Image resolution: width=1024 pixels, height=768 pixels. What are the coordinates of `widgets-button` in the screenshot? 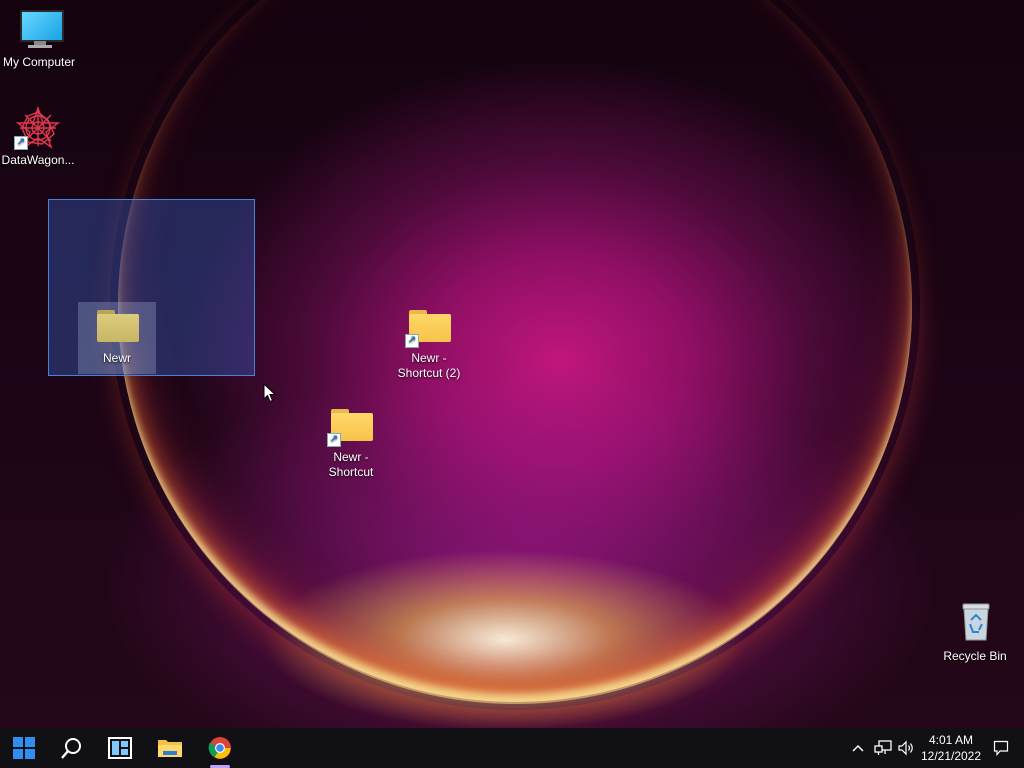 It's located at (120, 748).